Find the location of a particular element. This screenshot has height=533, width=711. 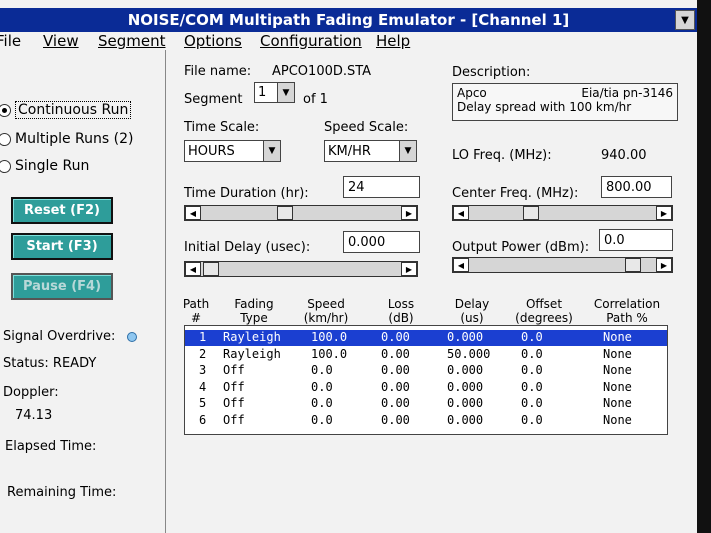

output-power-label: Output Power (dBm): is located at coordinates (521, 247).